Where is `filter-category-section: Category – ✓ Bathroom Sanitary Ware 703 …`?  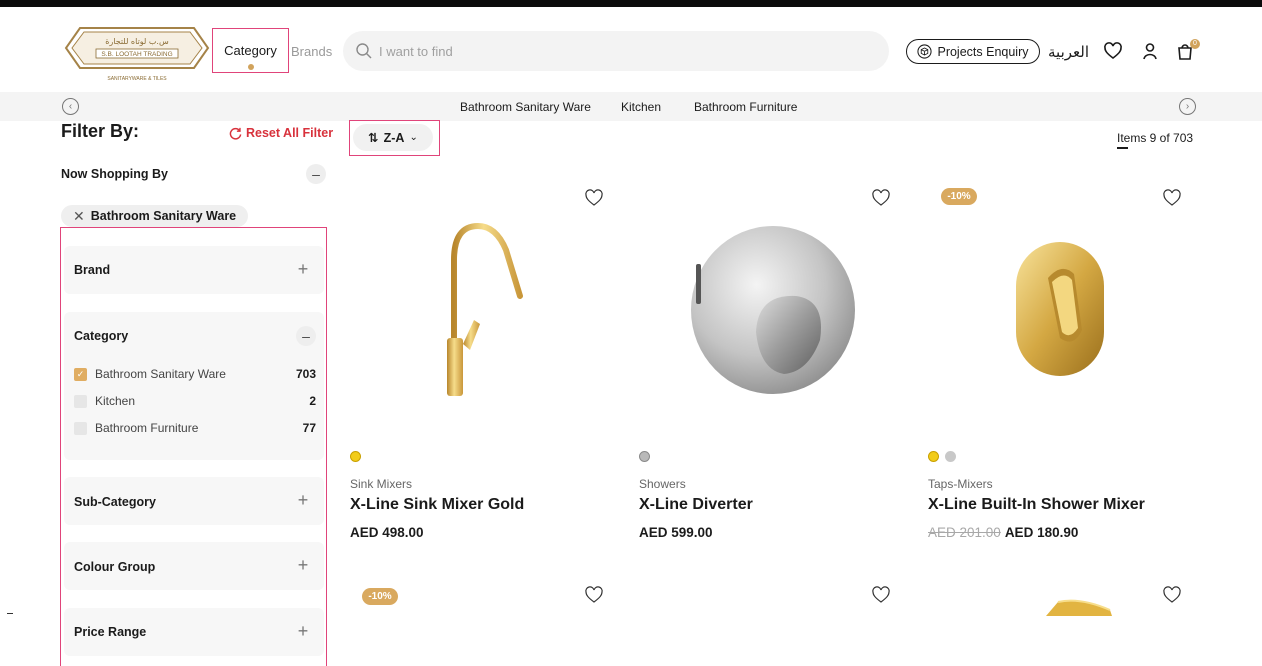
filter-category-section: Category – ✓ Bathroom Sanitary Ware 703 … is located at coordinates (194, 386).